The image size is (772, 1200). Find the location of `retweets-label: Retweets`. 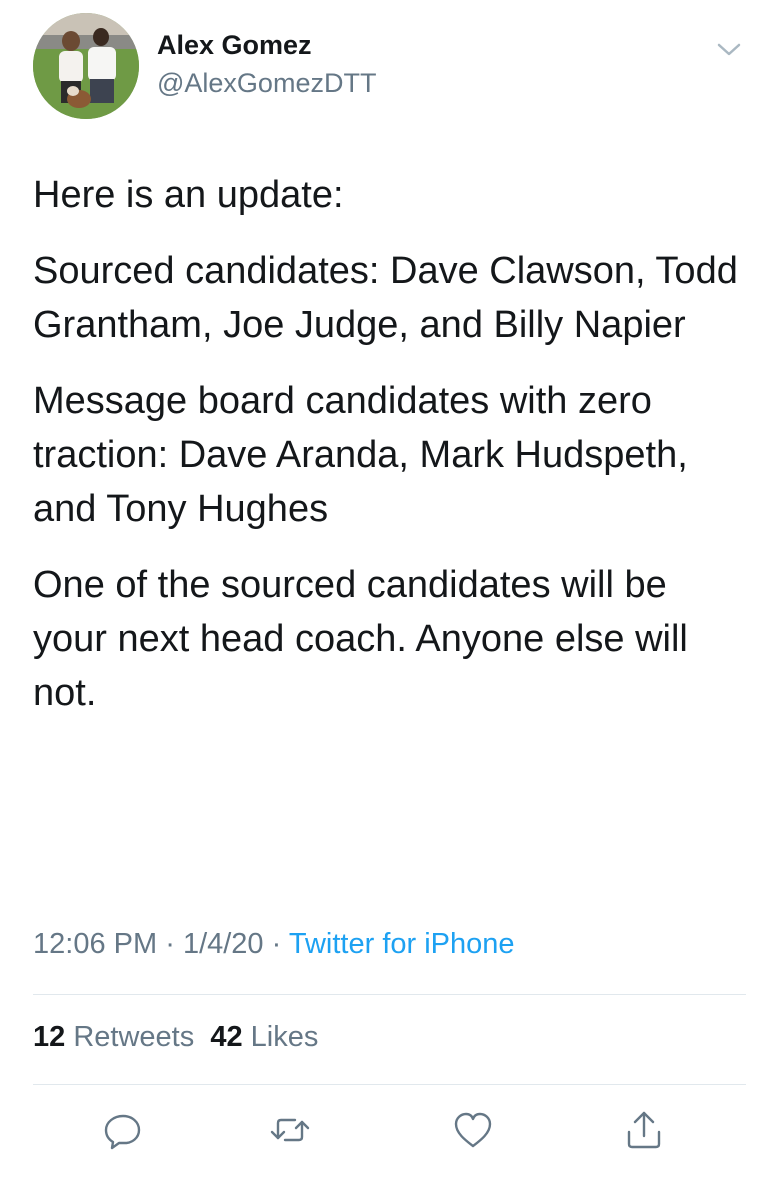

retweets-label: Retweets is located at coordinates (134, 1037).